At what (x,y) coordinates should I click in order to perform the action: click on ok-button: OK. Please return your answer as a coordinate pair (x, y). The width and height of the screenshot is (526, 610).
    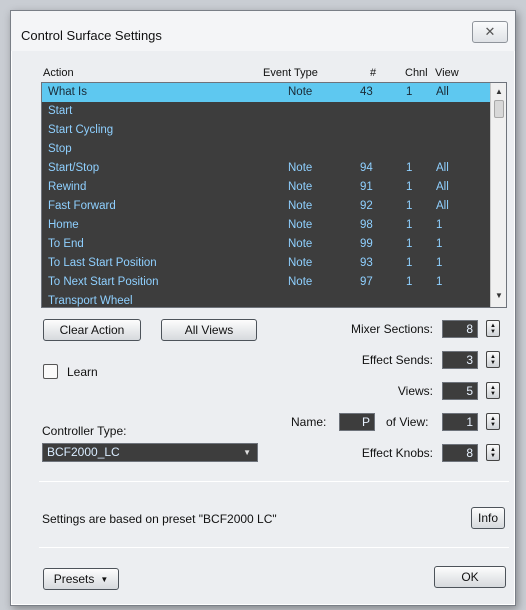
    Looking at the image, I should click on (470, 577).